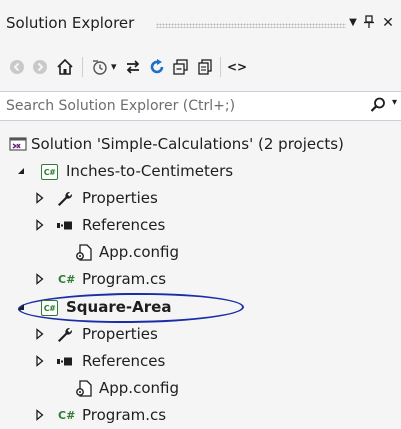 Image resolution: width=401 pixels, height=429 pixels. I want to click on forward-icon, so click(40, 67).